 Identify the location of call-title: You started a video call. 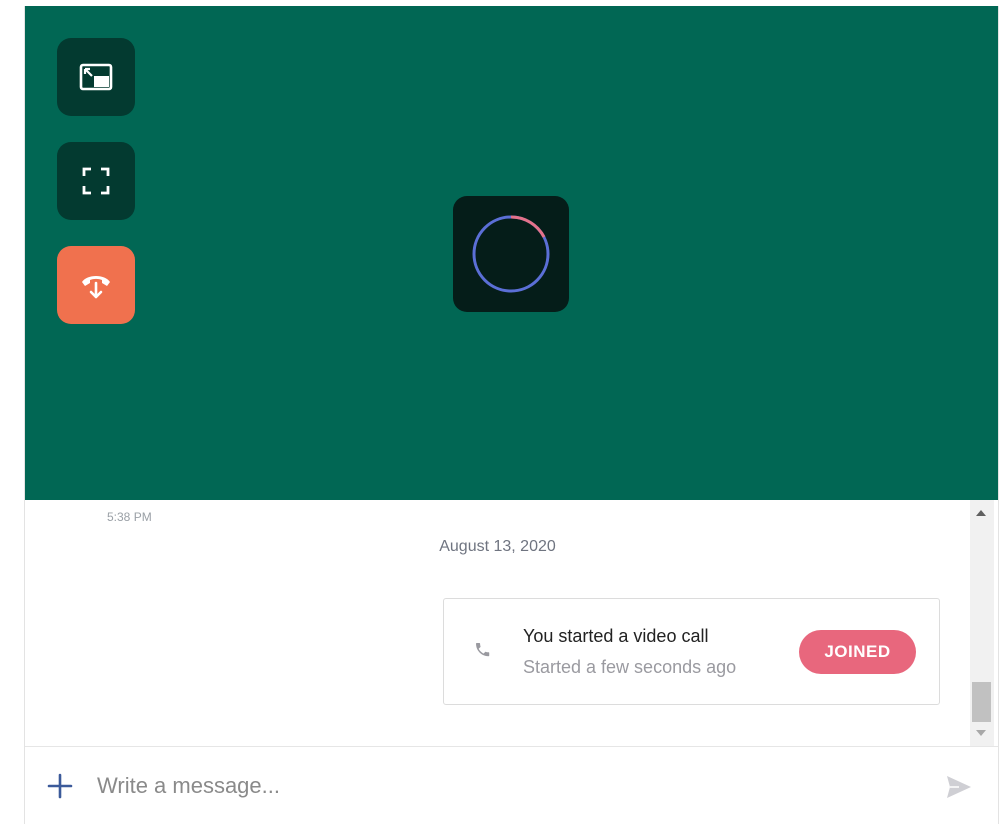
(616, 636).